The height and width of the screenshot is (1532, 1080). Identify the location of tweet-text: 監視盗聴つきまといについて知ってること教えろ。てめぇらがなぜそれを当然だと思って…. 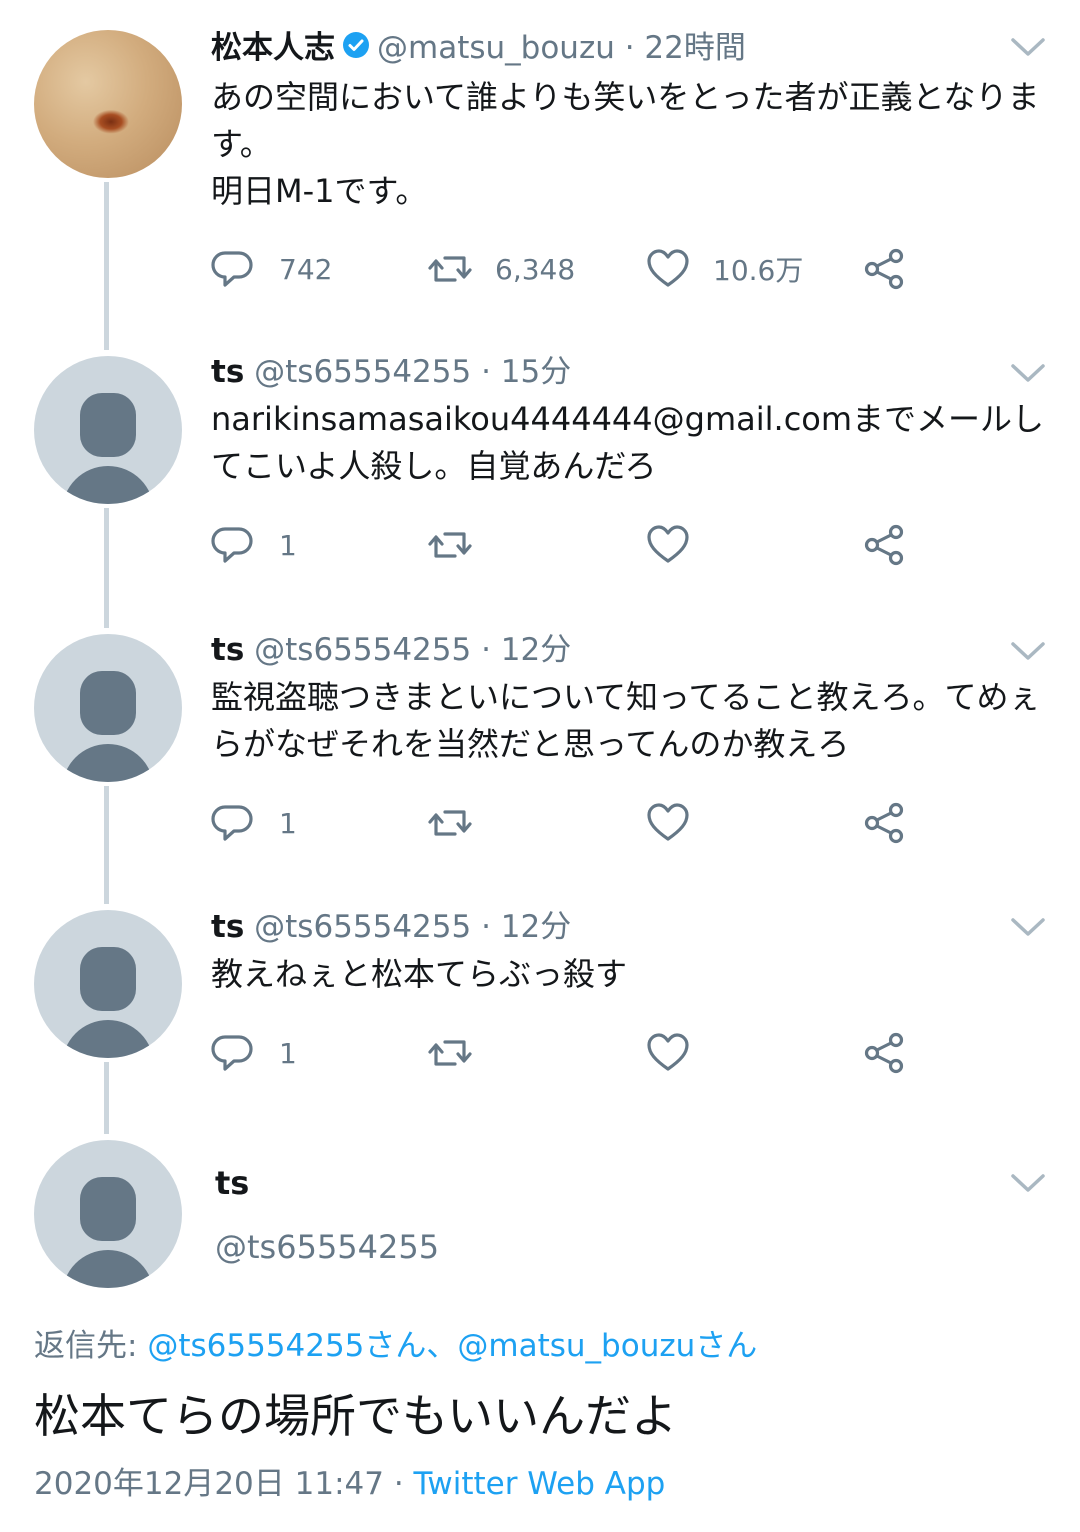
(626, 720).